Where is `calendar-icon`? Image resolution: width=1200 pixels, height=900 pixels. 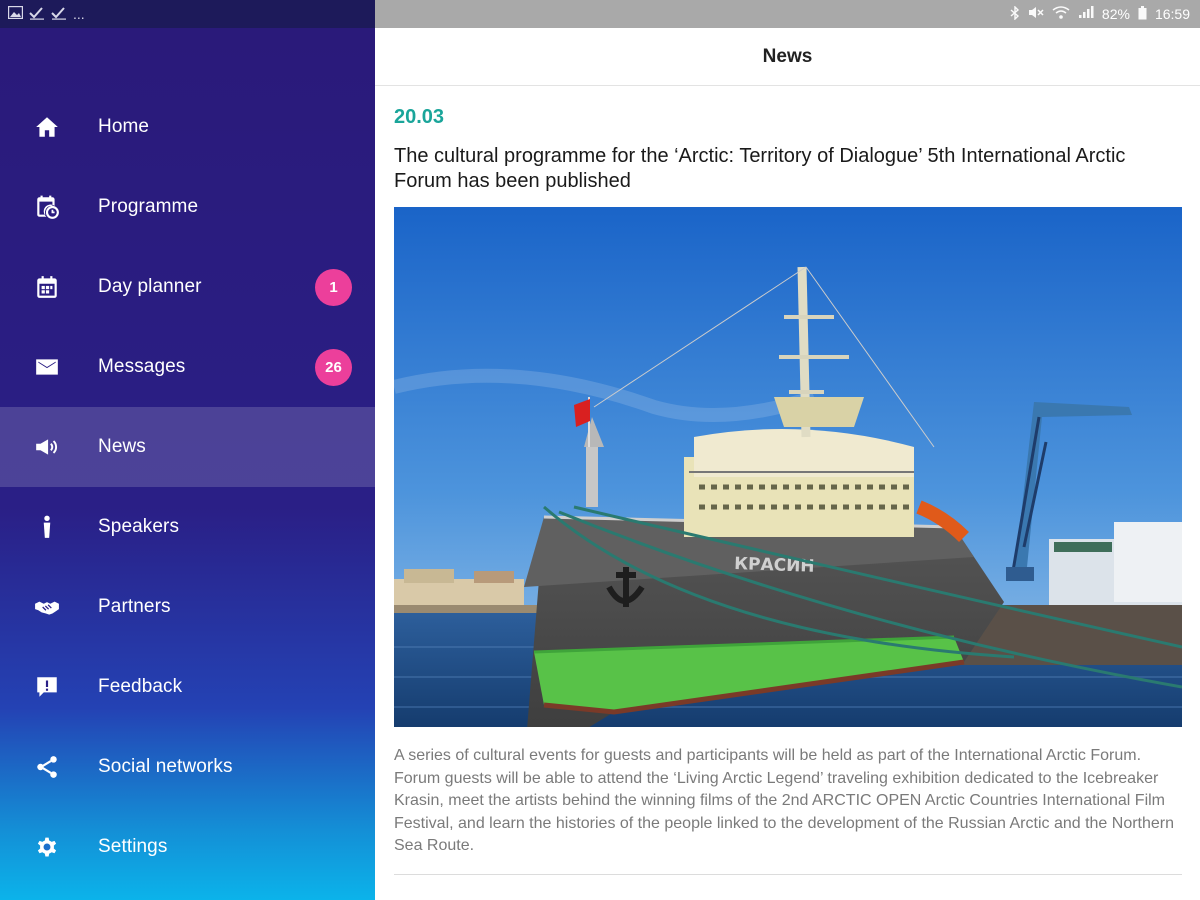
calendar-icon is located at coordinates (47, 287).